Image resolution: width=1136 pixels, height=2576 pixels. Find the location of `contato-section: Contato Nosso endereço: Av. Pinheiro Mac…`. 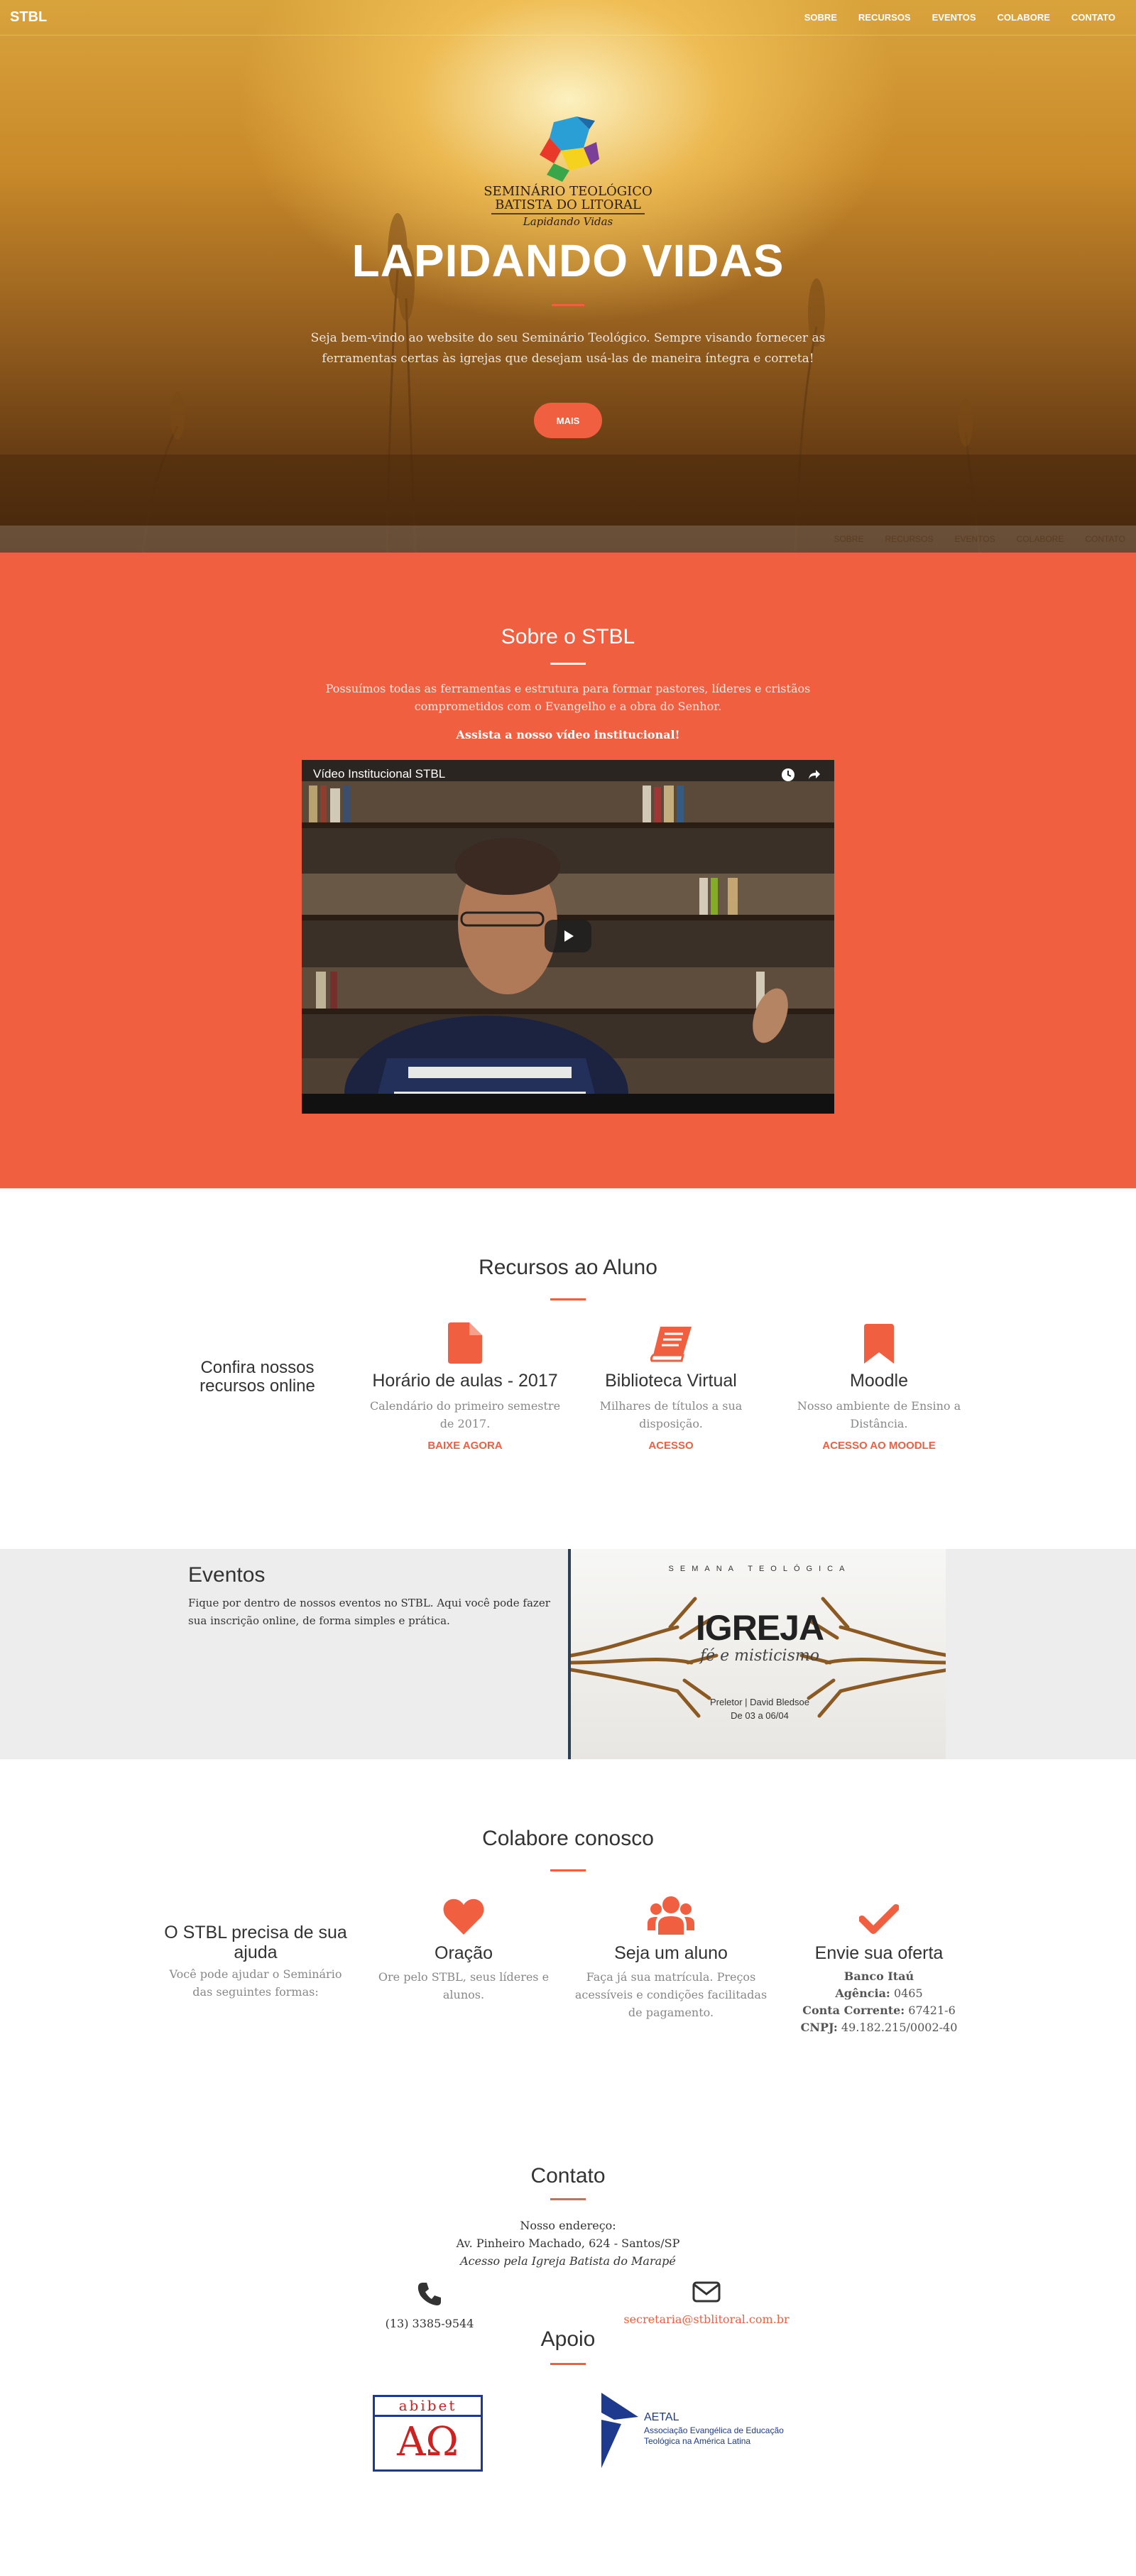

contato-section: Contato Nosso endereço: Av. Pinheiro Mac… is located at coordinates (568, 2324).